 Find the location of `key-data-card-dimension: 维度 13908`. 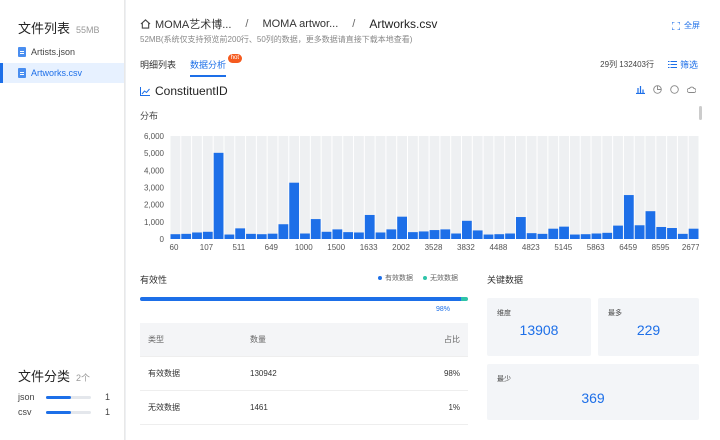

key-data-card-dimension: 维度 13908 is located at coordinates (539, 327).